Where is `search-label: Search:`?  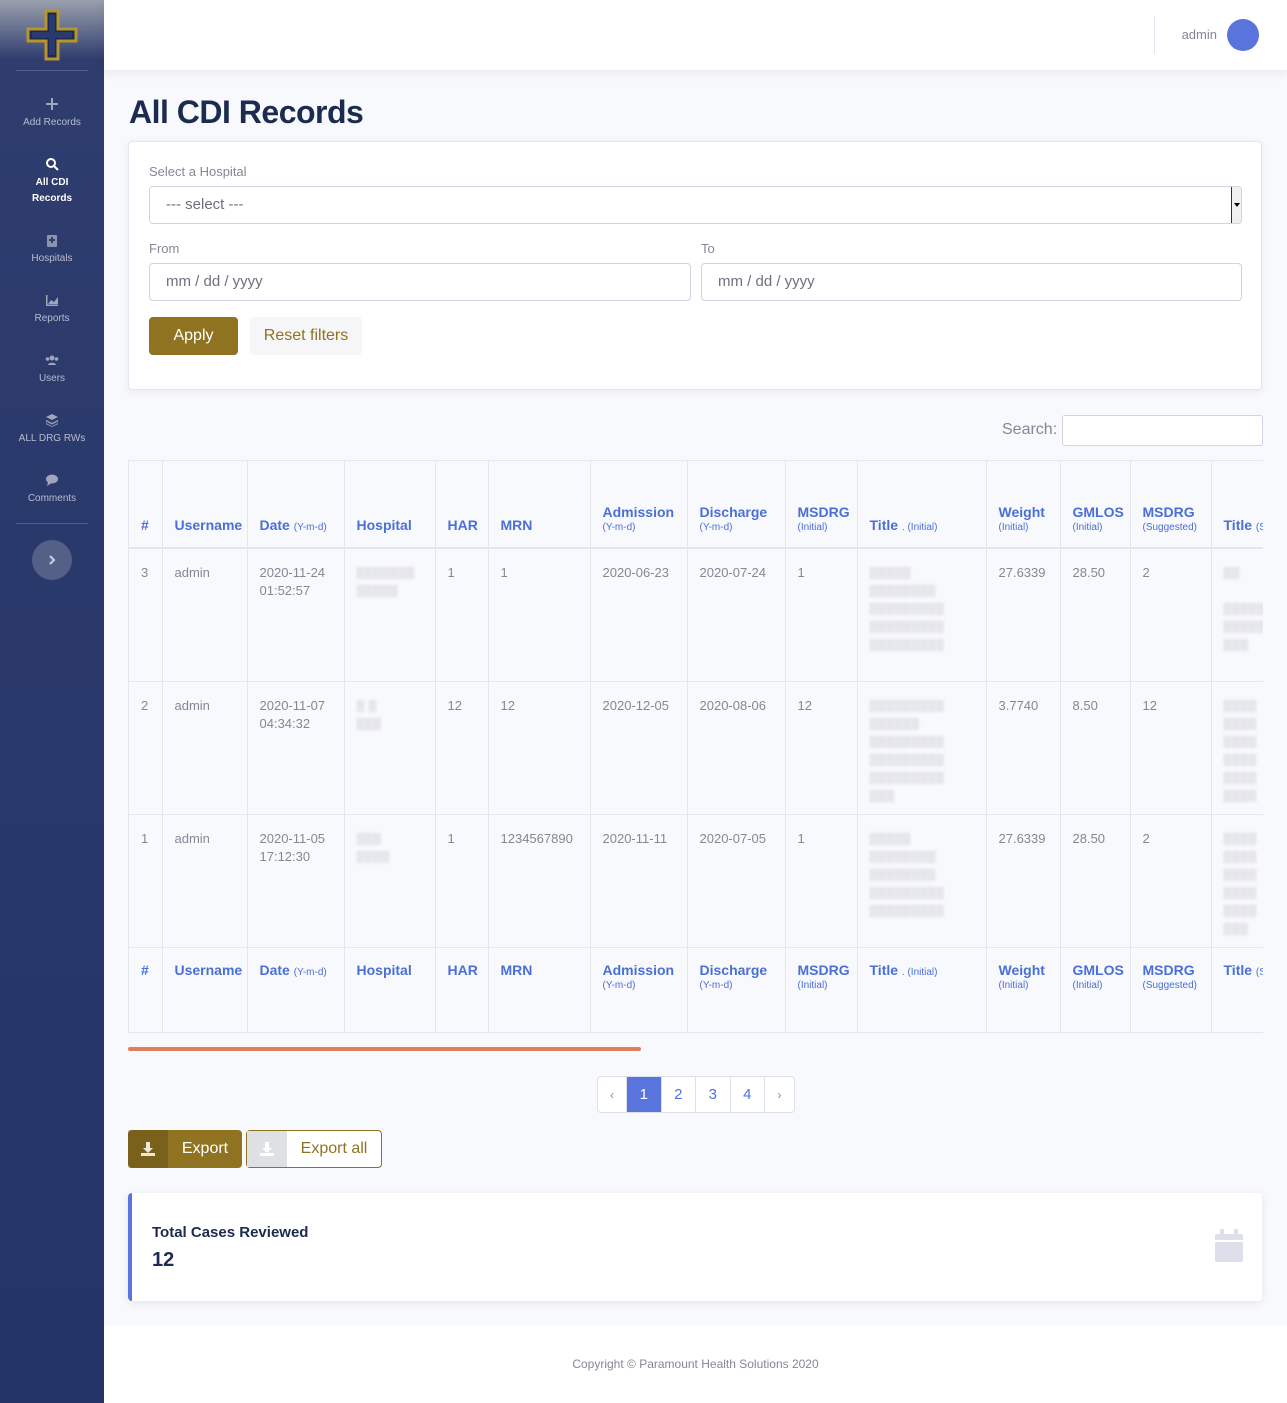
search-label: Search: is located at coordinates (1030, 429).